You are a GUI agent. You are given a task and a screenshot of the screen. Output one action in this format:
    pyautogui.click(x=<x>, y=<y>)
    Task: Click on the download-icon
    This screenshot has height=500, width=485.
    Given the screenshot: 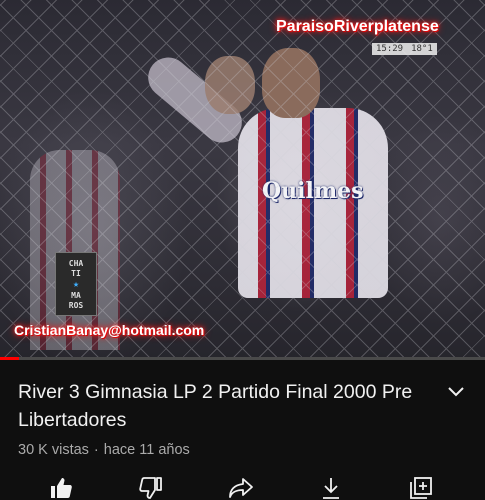 What is the action you would take?
    pyautogui.click(x=331, y=488)
    